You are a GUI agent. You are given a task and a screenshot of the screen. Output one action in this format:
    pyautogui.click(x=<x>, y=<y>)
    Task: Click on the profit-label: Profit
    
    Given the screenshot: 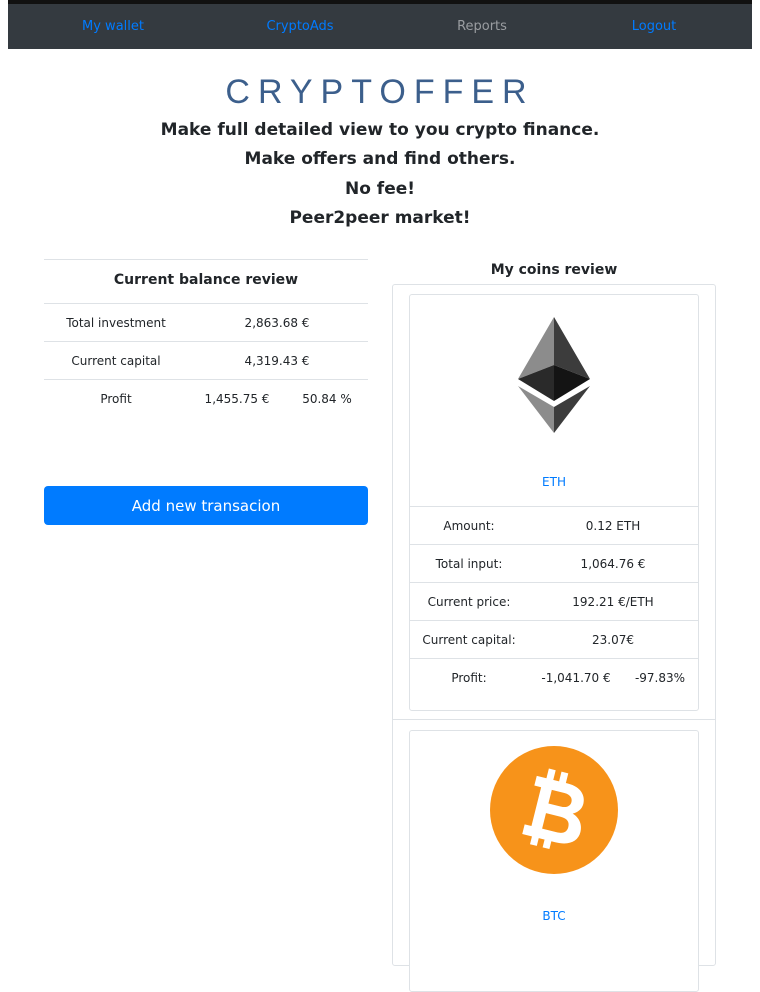 What is the action you would take?
    pyautogui.click(x=116, y=399)
    